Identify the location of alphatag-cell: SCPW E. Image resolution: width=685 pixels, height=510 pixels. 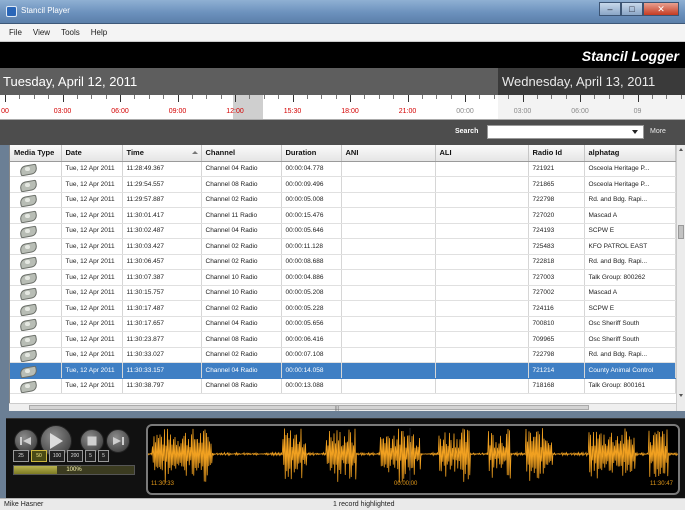
(630, 231).